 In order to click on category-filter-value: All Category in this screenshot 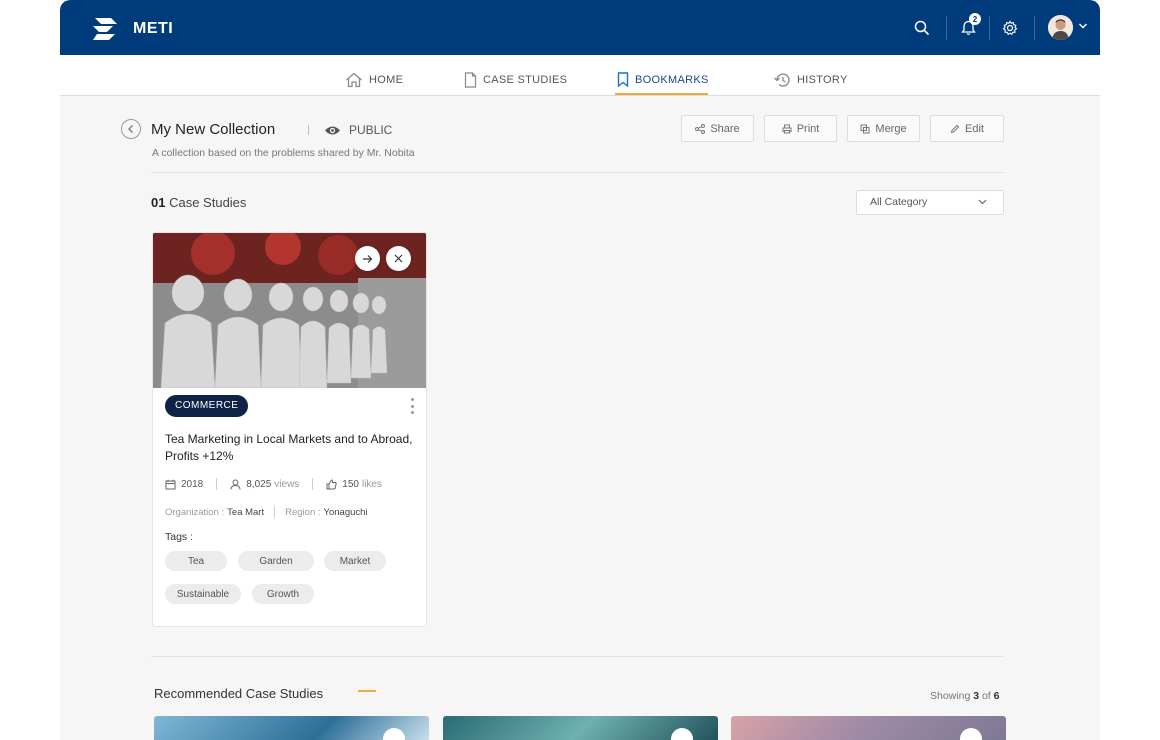, I will do `click(899, 202)`.